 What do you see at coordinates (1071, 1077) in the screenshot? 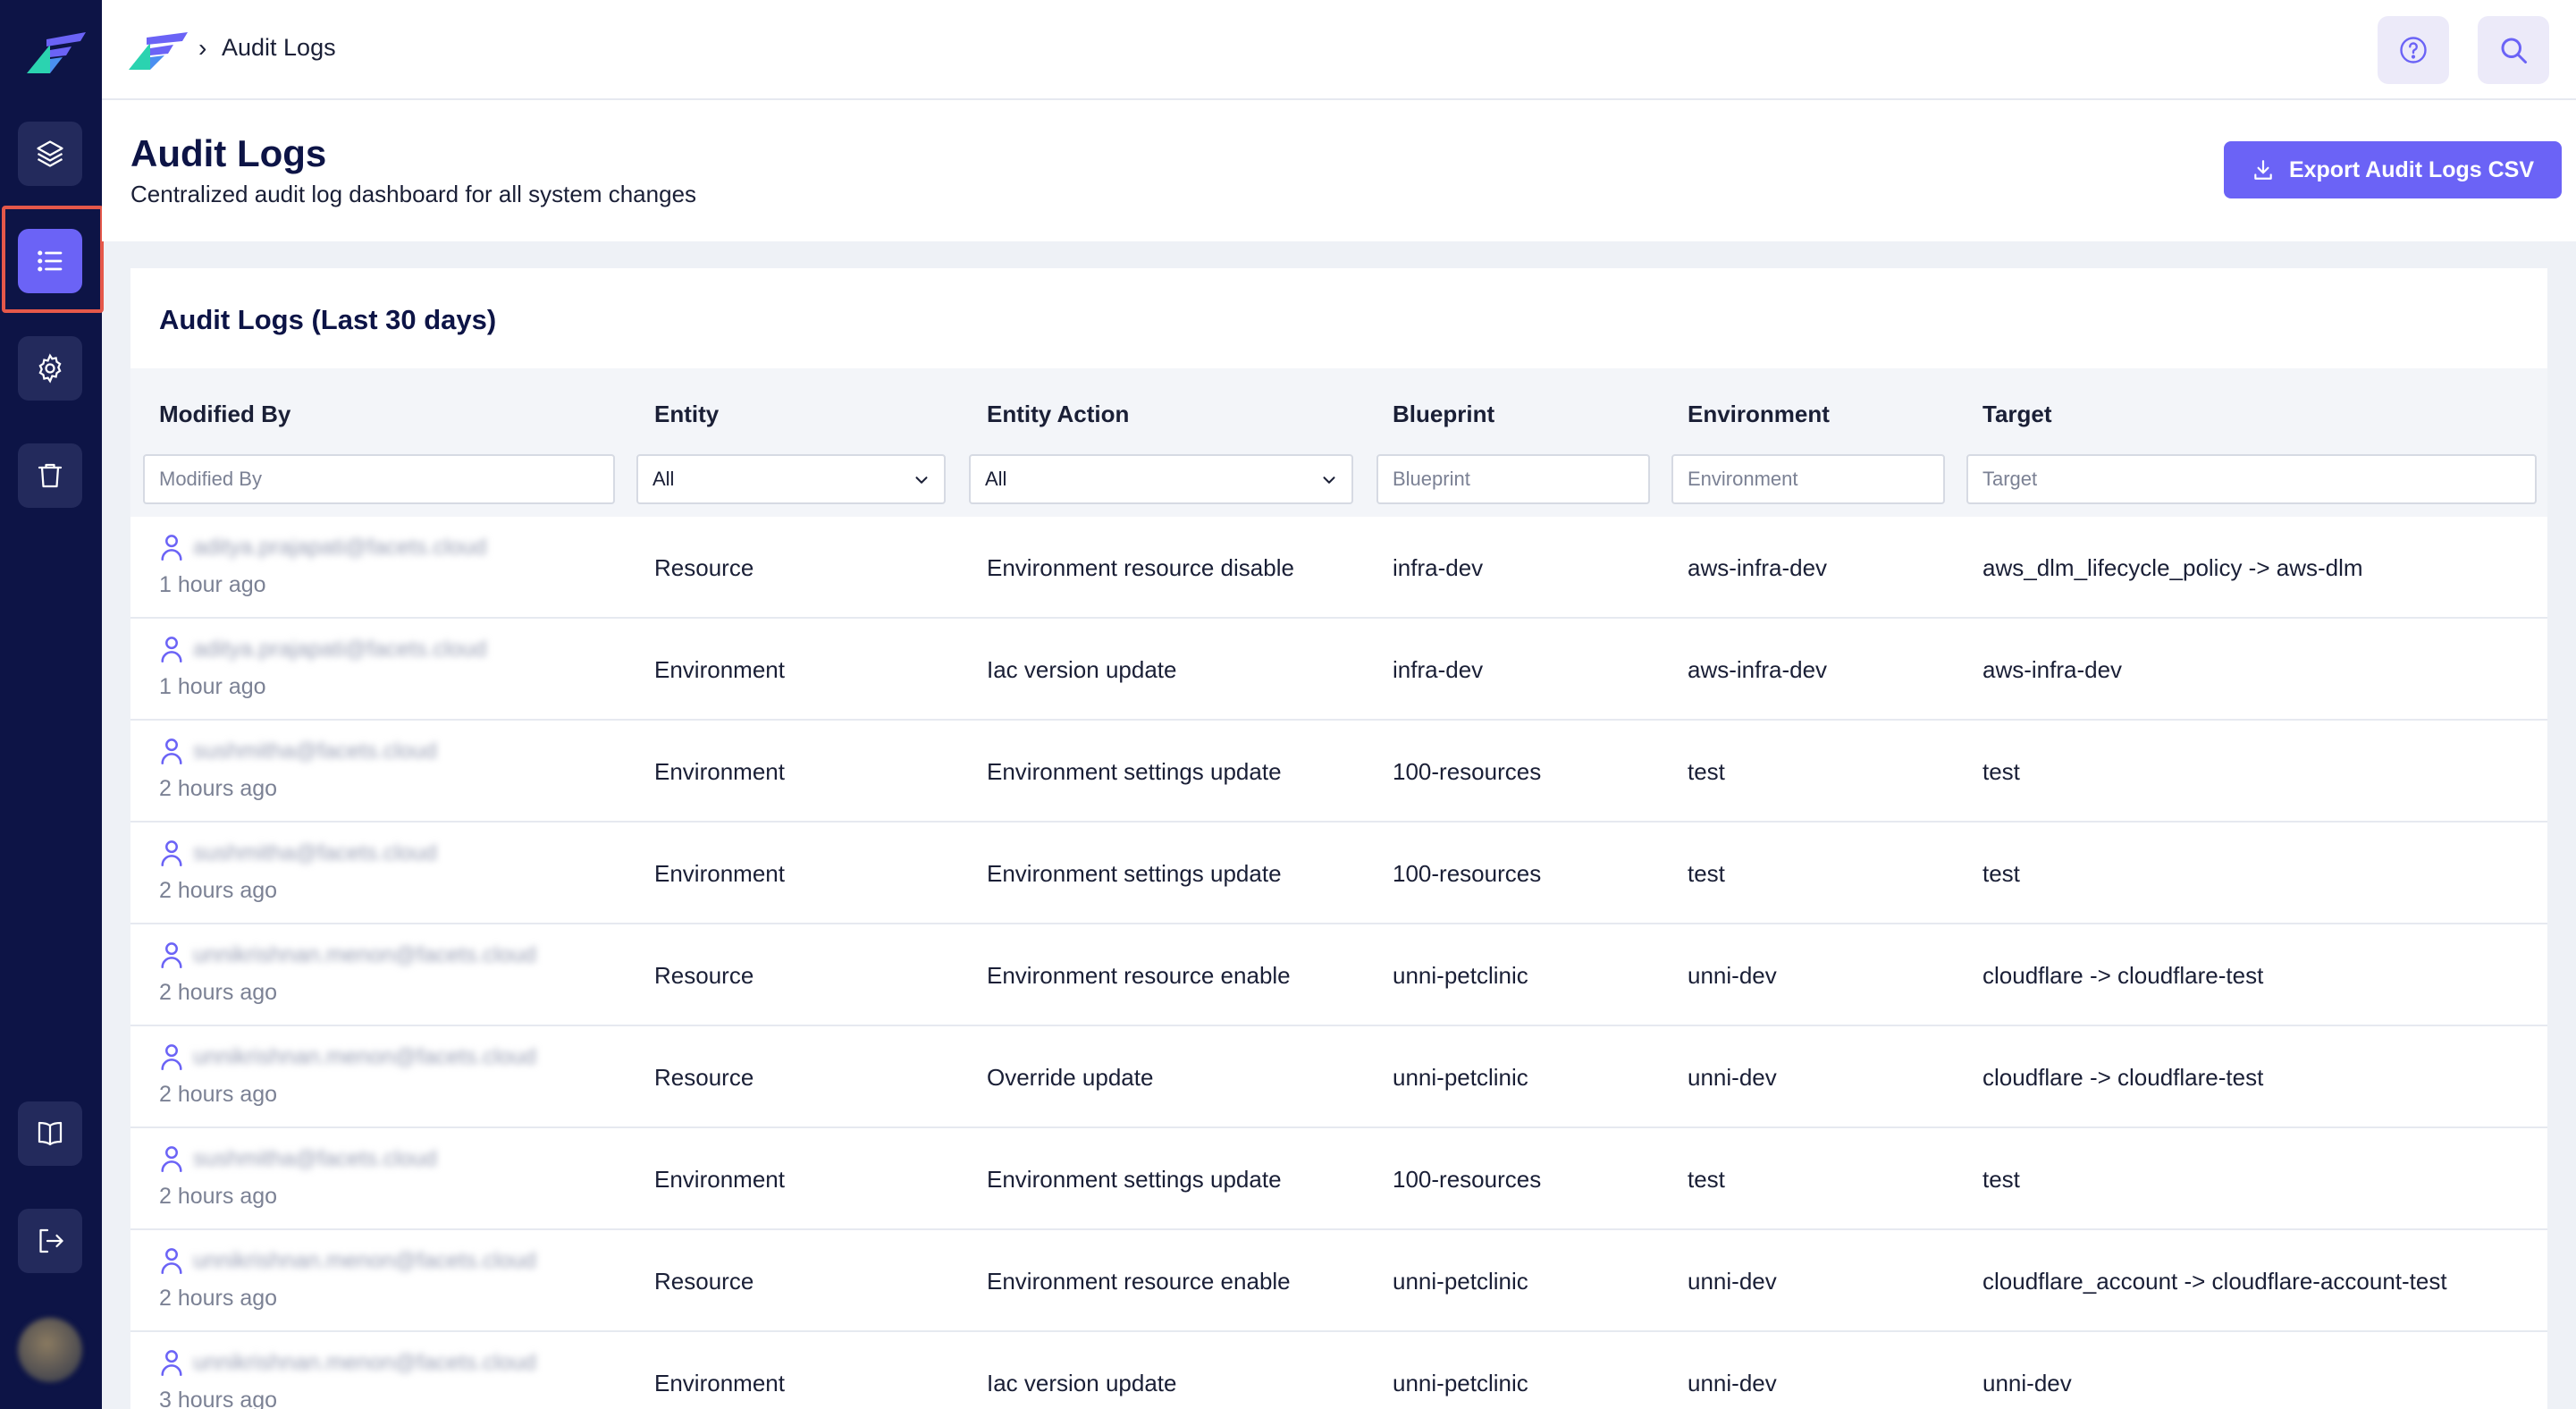
I see `entity-action-cell: Override update` at bounding box center [1071, 1077].